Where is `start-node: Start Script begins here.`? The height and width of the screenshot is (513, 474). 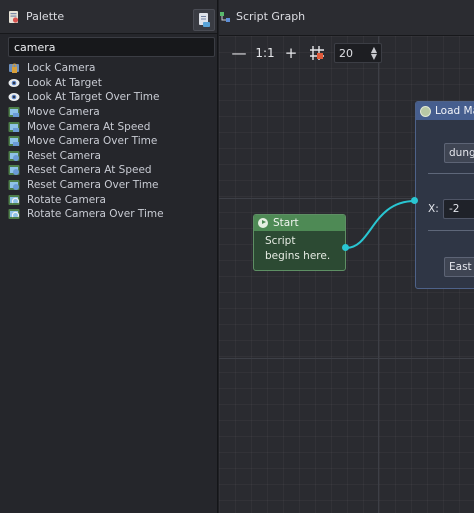
start-node: Start Script begins here. is located at coordinates (299, 242).